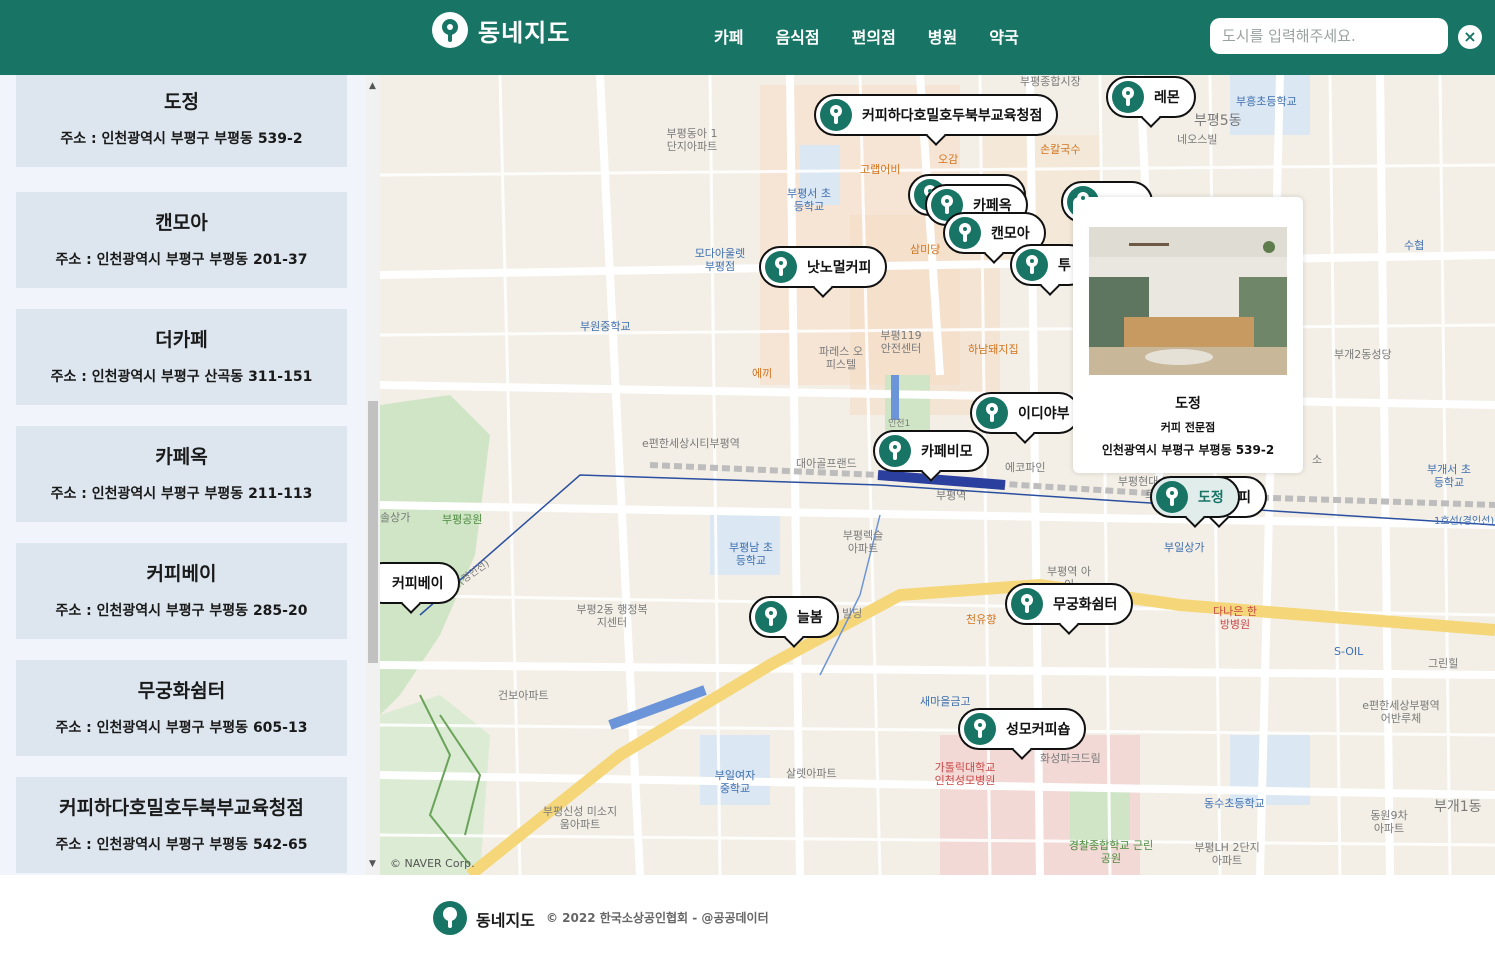  Describe the element at coordinates (1449, 476) in the screenshot. I see `place-label: 부개서 초등학교` at that location.